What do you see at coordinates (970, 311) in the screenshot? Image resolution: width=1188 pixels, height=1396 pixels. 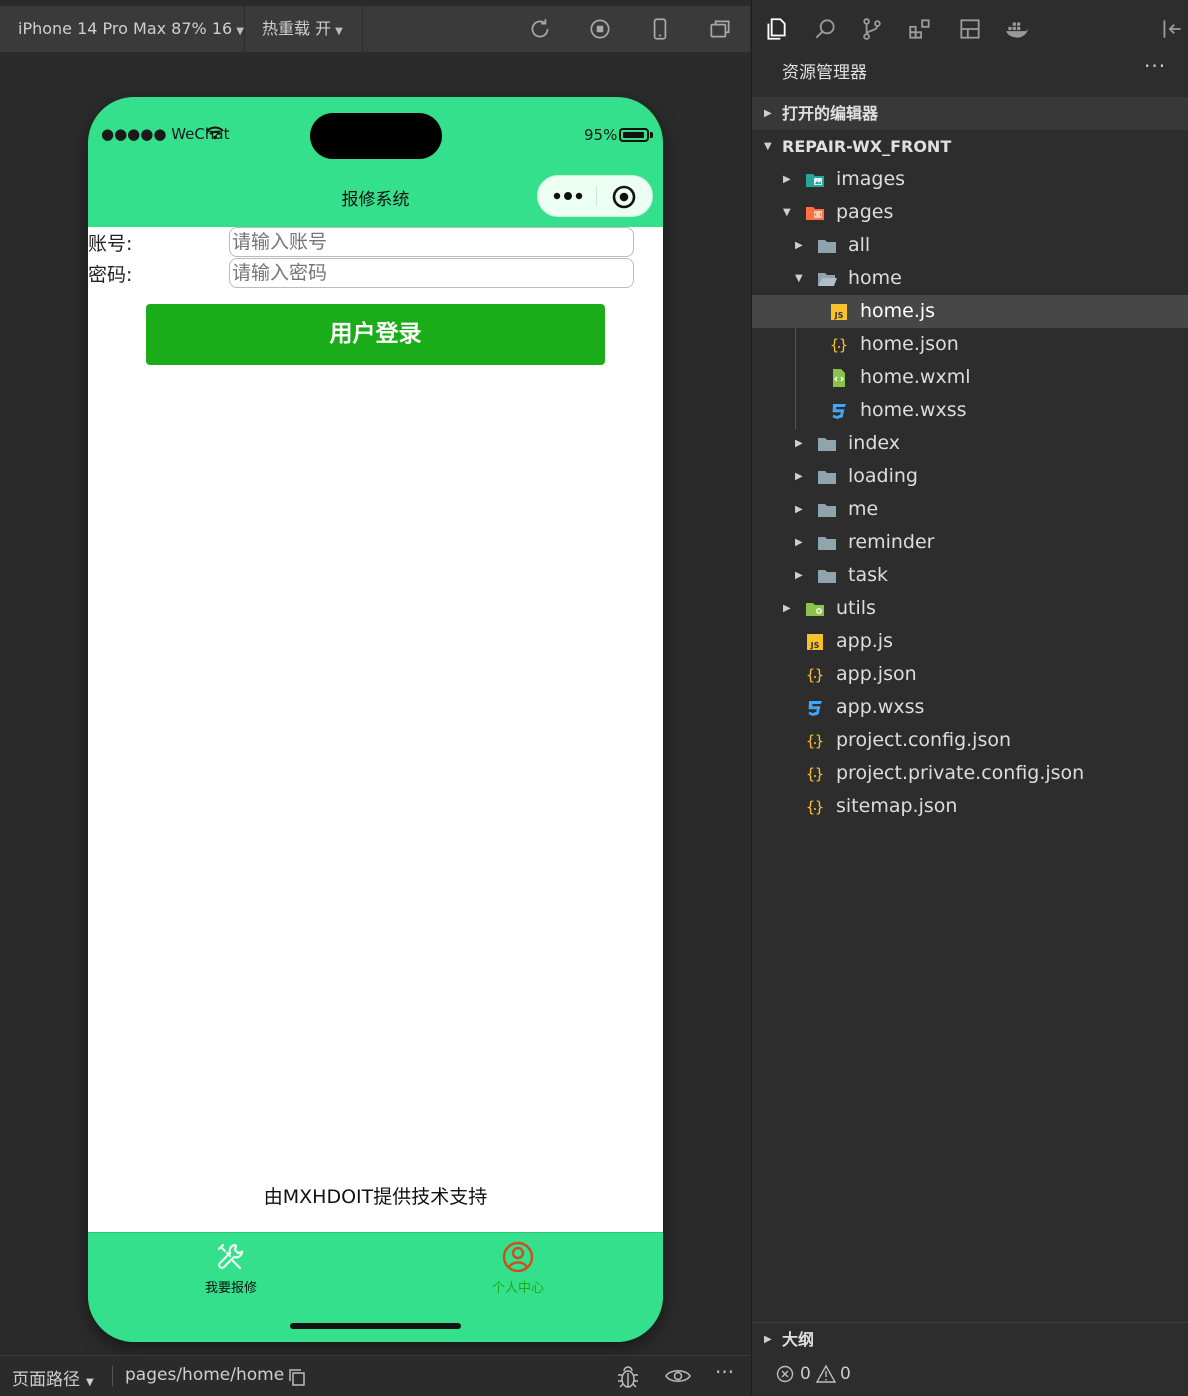 I see `tree-item-home-js: JS home.js` at bounding box center [970, 311].